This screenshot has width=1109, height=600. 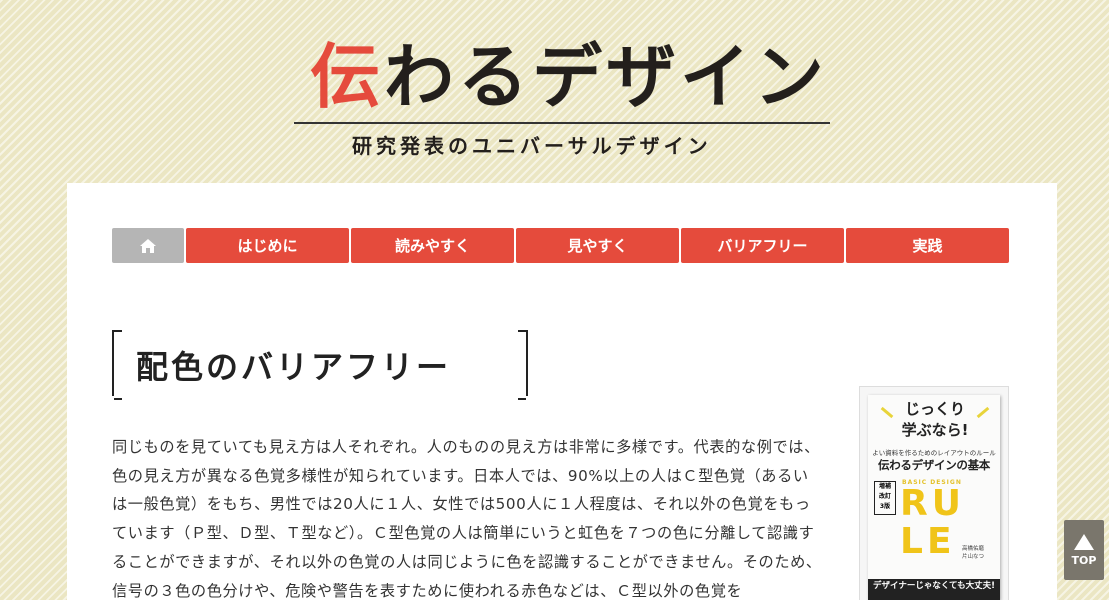 I want to click on logo-first-char: 伝, so click(x=347, y=77).